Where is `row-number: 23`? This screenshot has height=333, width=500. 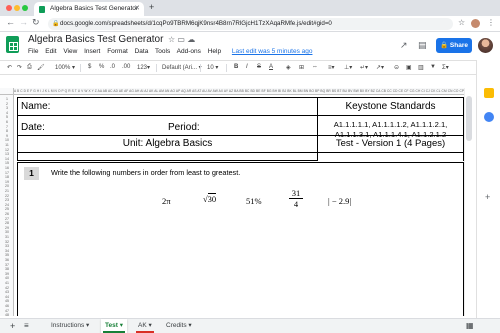
row-number: 23 is located at coordinates (7, 200).